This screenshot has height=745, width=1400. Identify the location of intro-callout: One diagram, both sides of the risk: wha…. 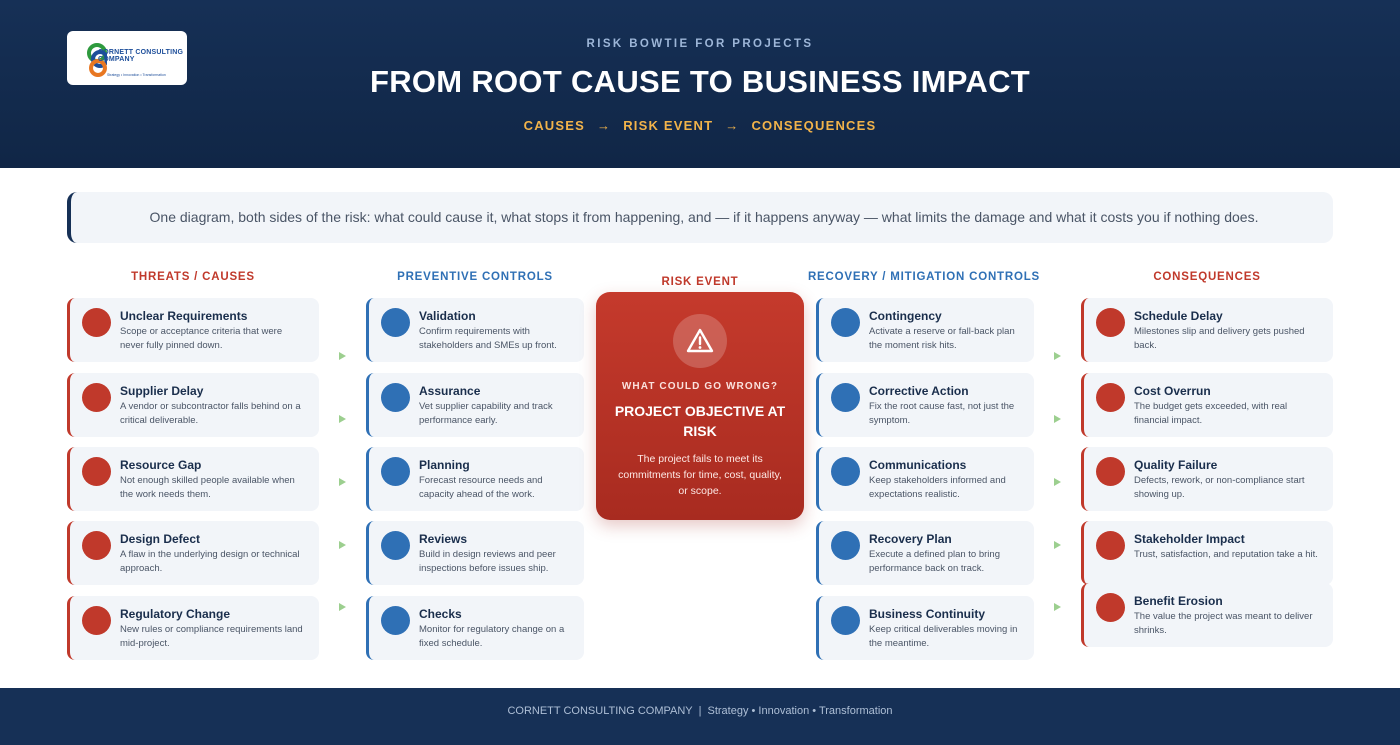
(700, 217).